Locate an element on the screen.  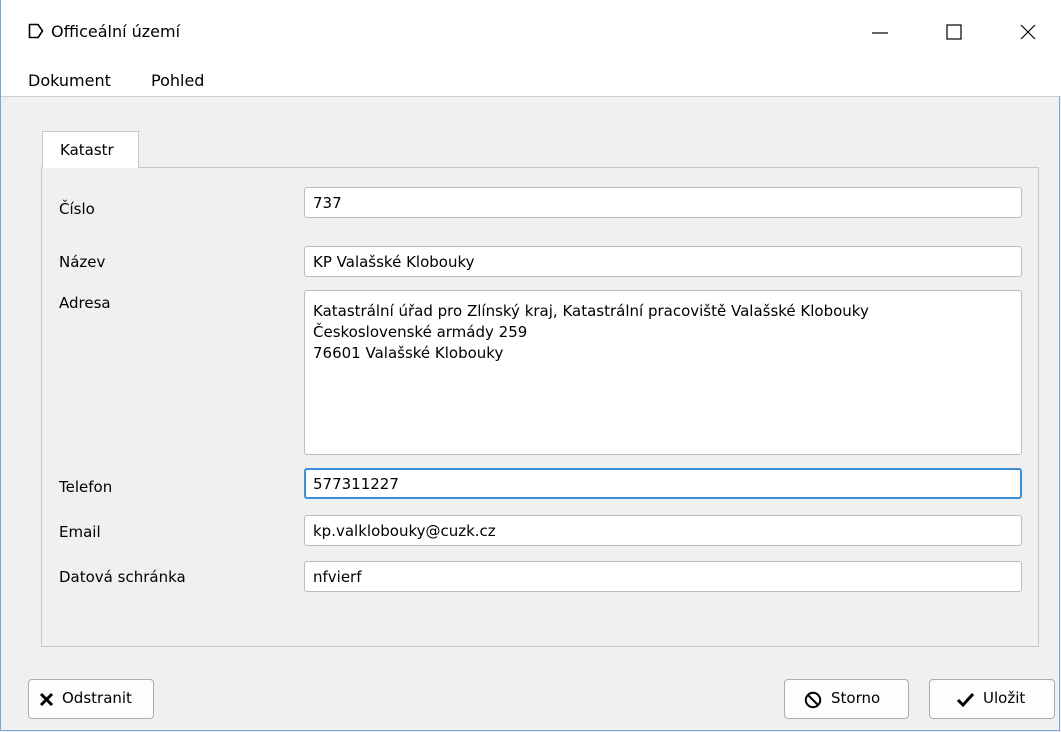
telefon-label: Telefon is located at coordinates (86, 487).